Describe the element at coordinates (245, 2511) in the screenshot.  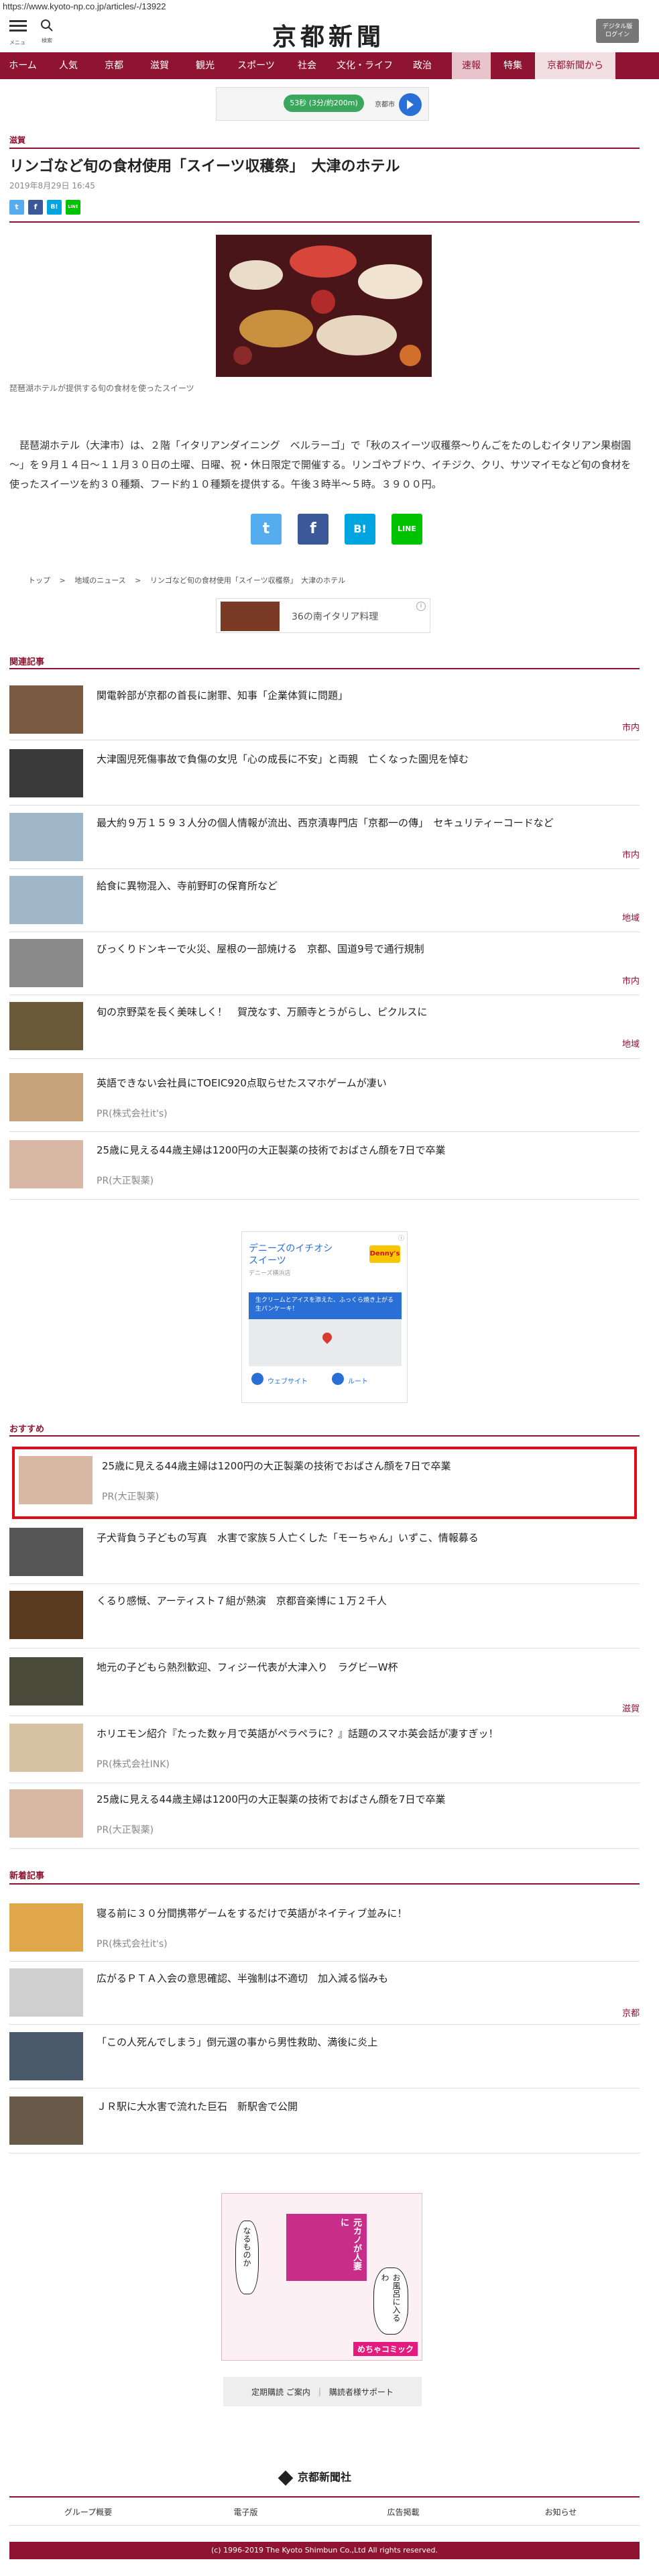
I see `footer-link-digital: 電子版` at that location.